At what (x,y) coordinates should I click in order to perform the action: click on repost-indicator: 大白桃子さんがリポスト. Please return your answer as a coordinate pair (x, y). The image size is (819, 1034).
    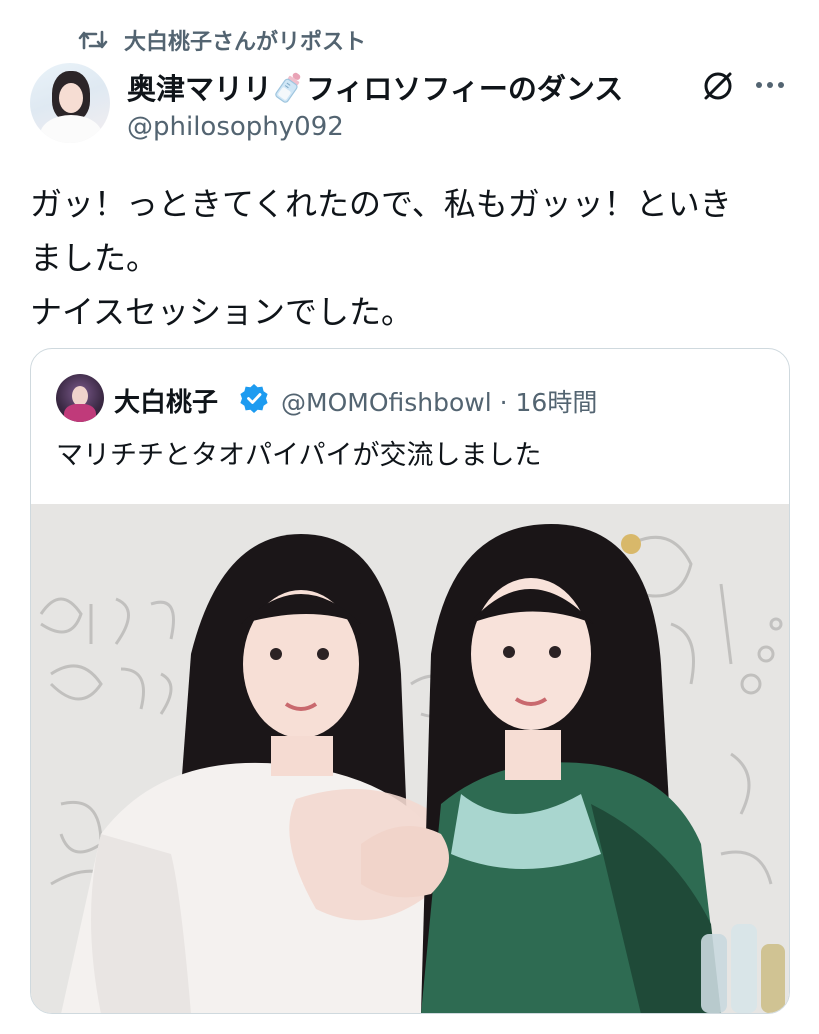
    Looking at the image, I should click on (222, 40).